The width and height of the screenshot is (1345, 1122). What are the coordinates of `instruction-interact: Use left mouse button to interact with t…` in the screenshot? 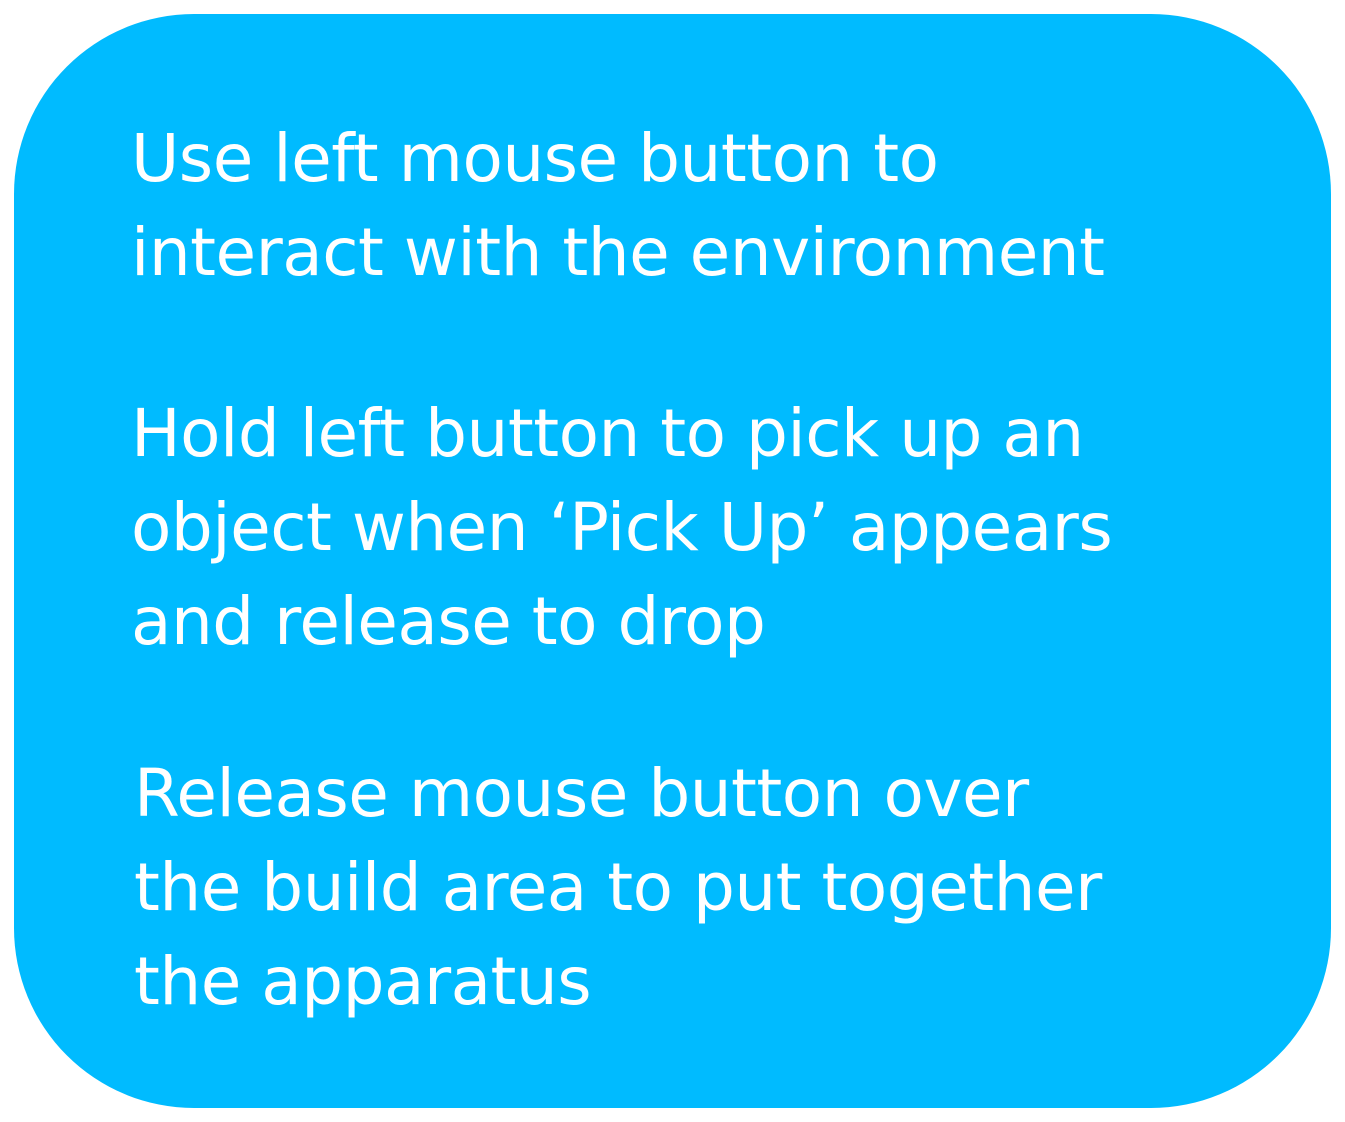 It's located at (618, 205).